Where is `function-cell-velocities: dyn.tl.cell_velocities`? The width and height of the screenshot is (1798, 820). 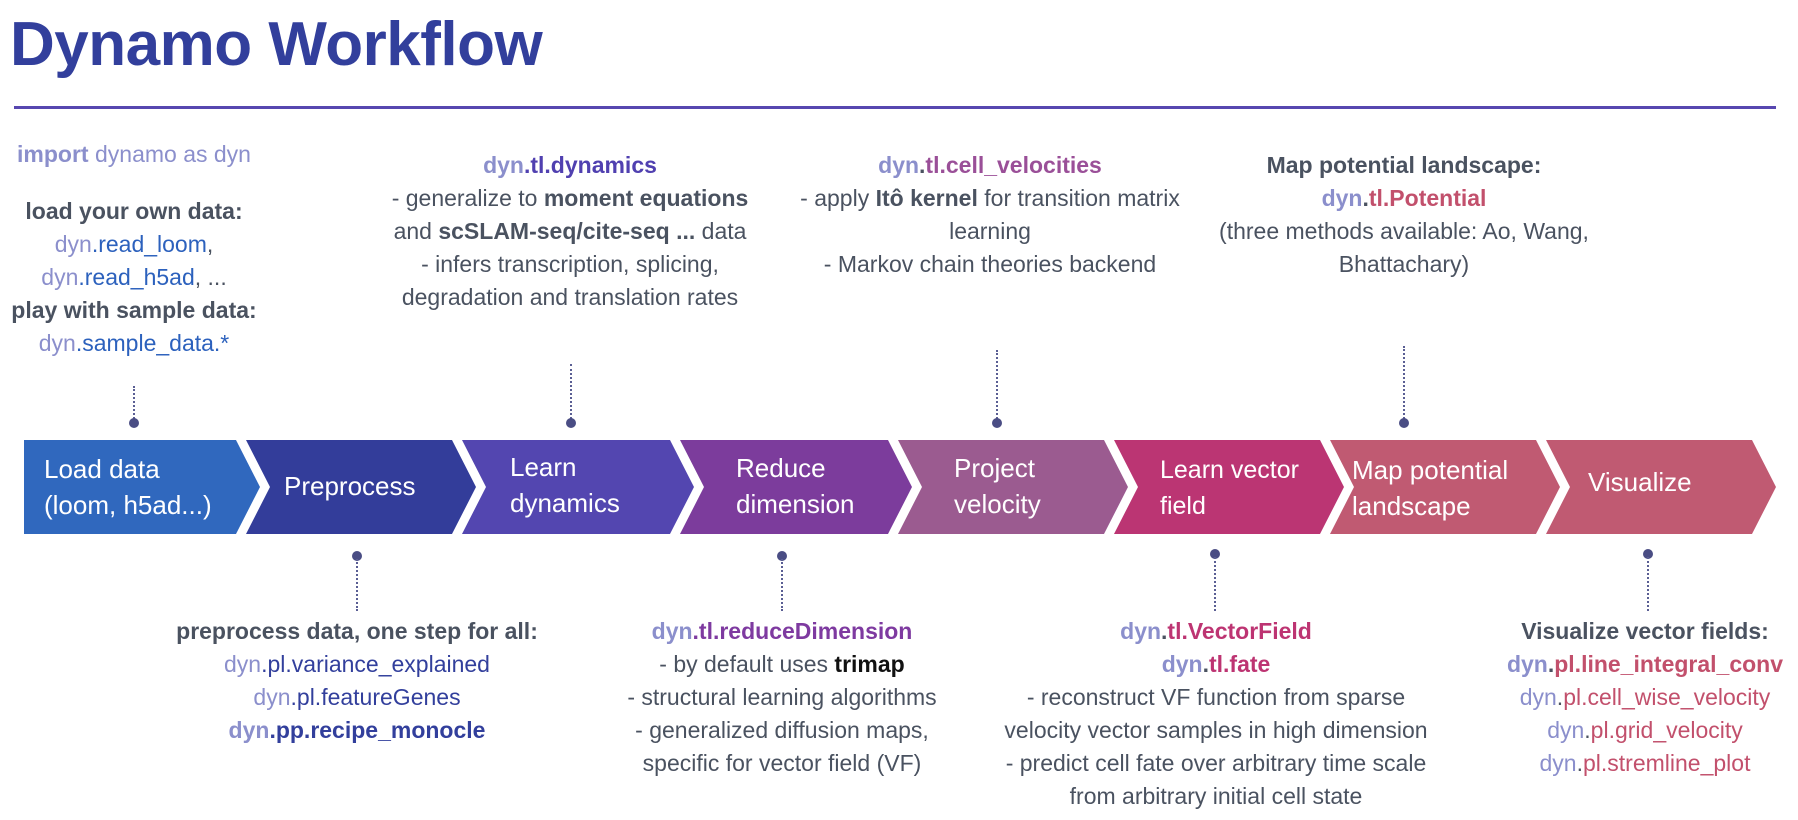 function-cell-velocities: dyn.tl.cell_velocities is located at coordinates (990, 165).